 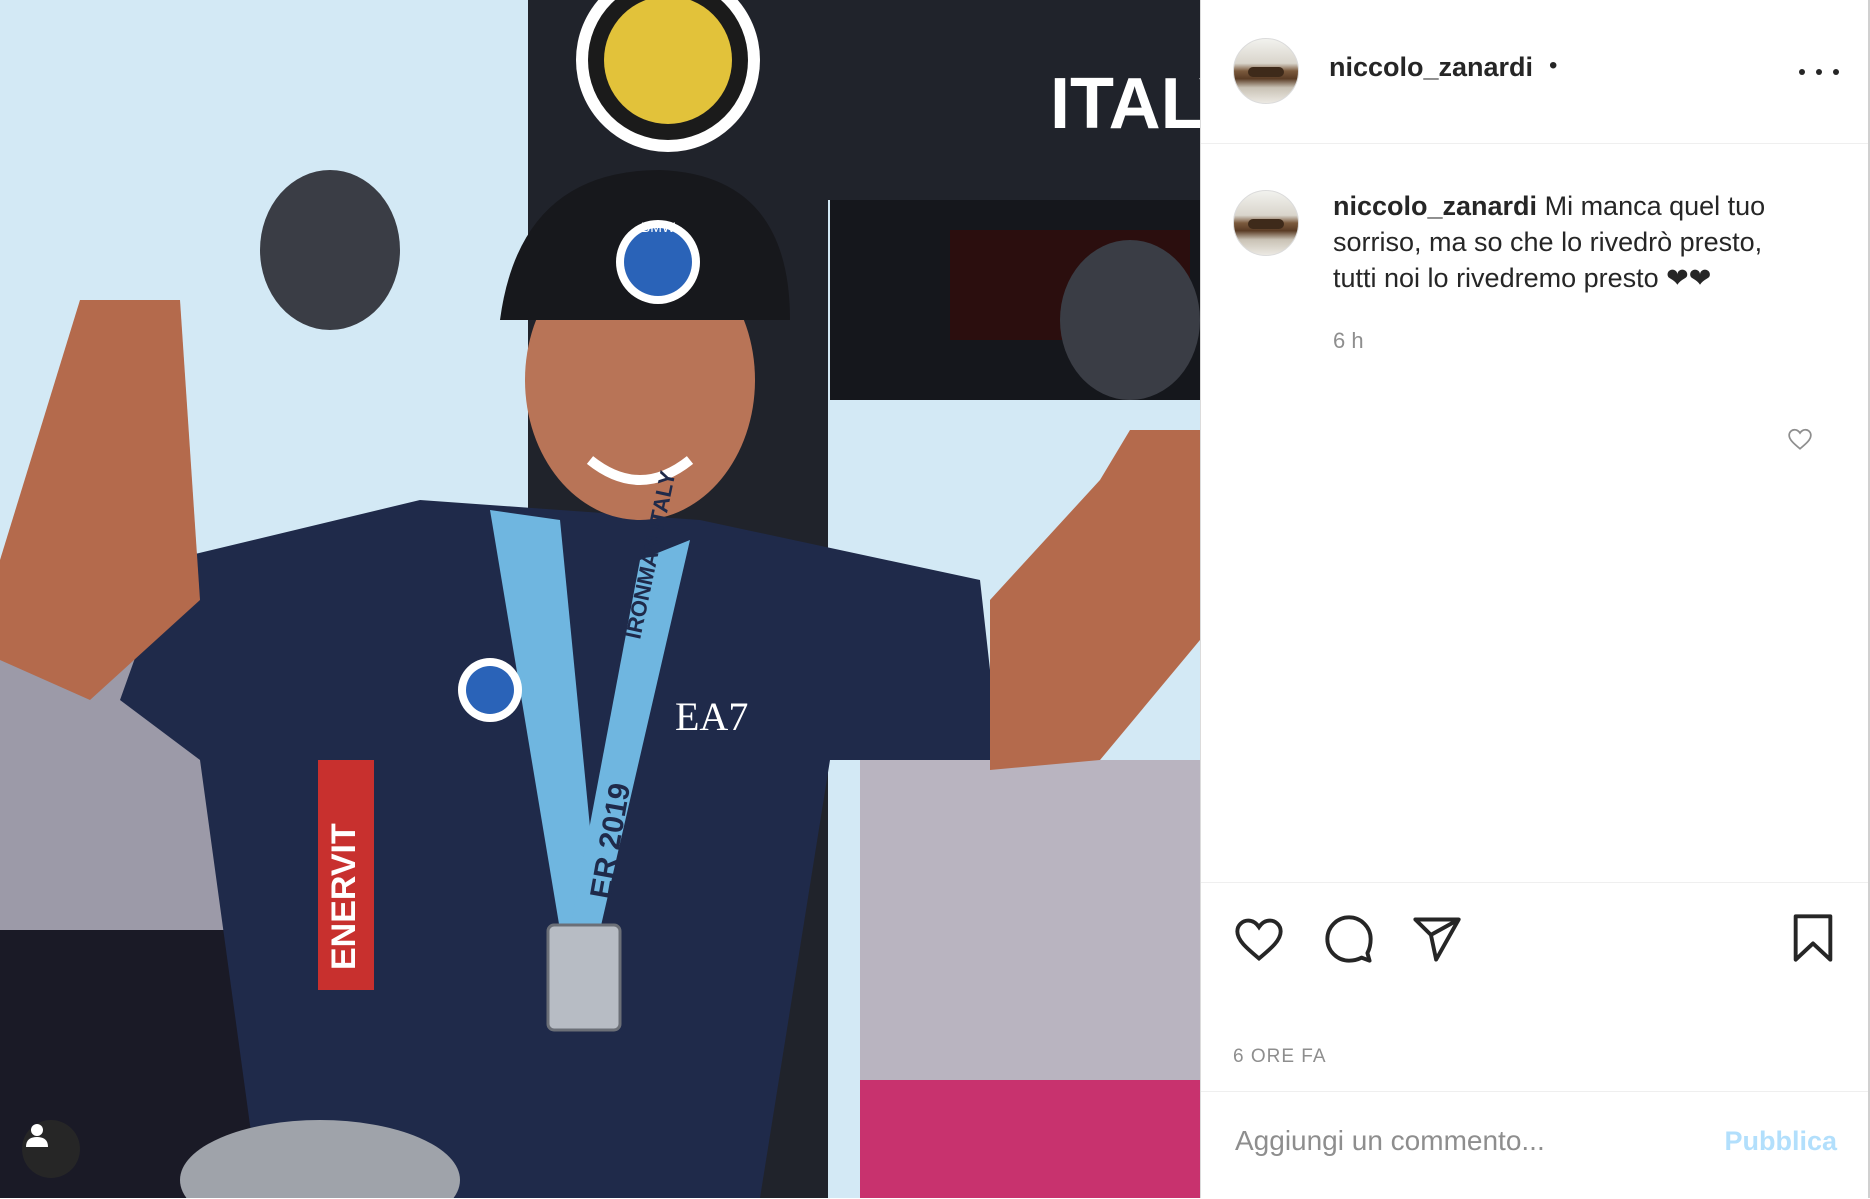 I want to click on user-tag-button, so click(x=51, y=1149).